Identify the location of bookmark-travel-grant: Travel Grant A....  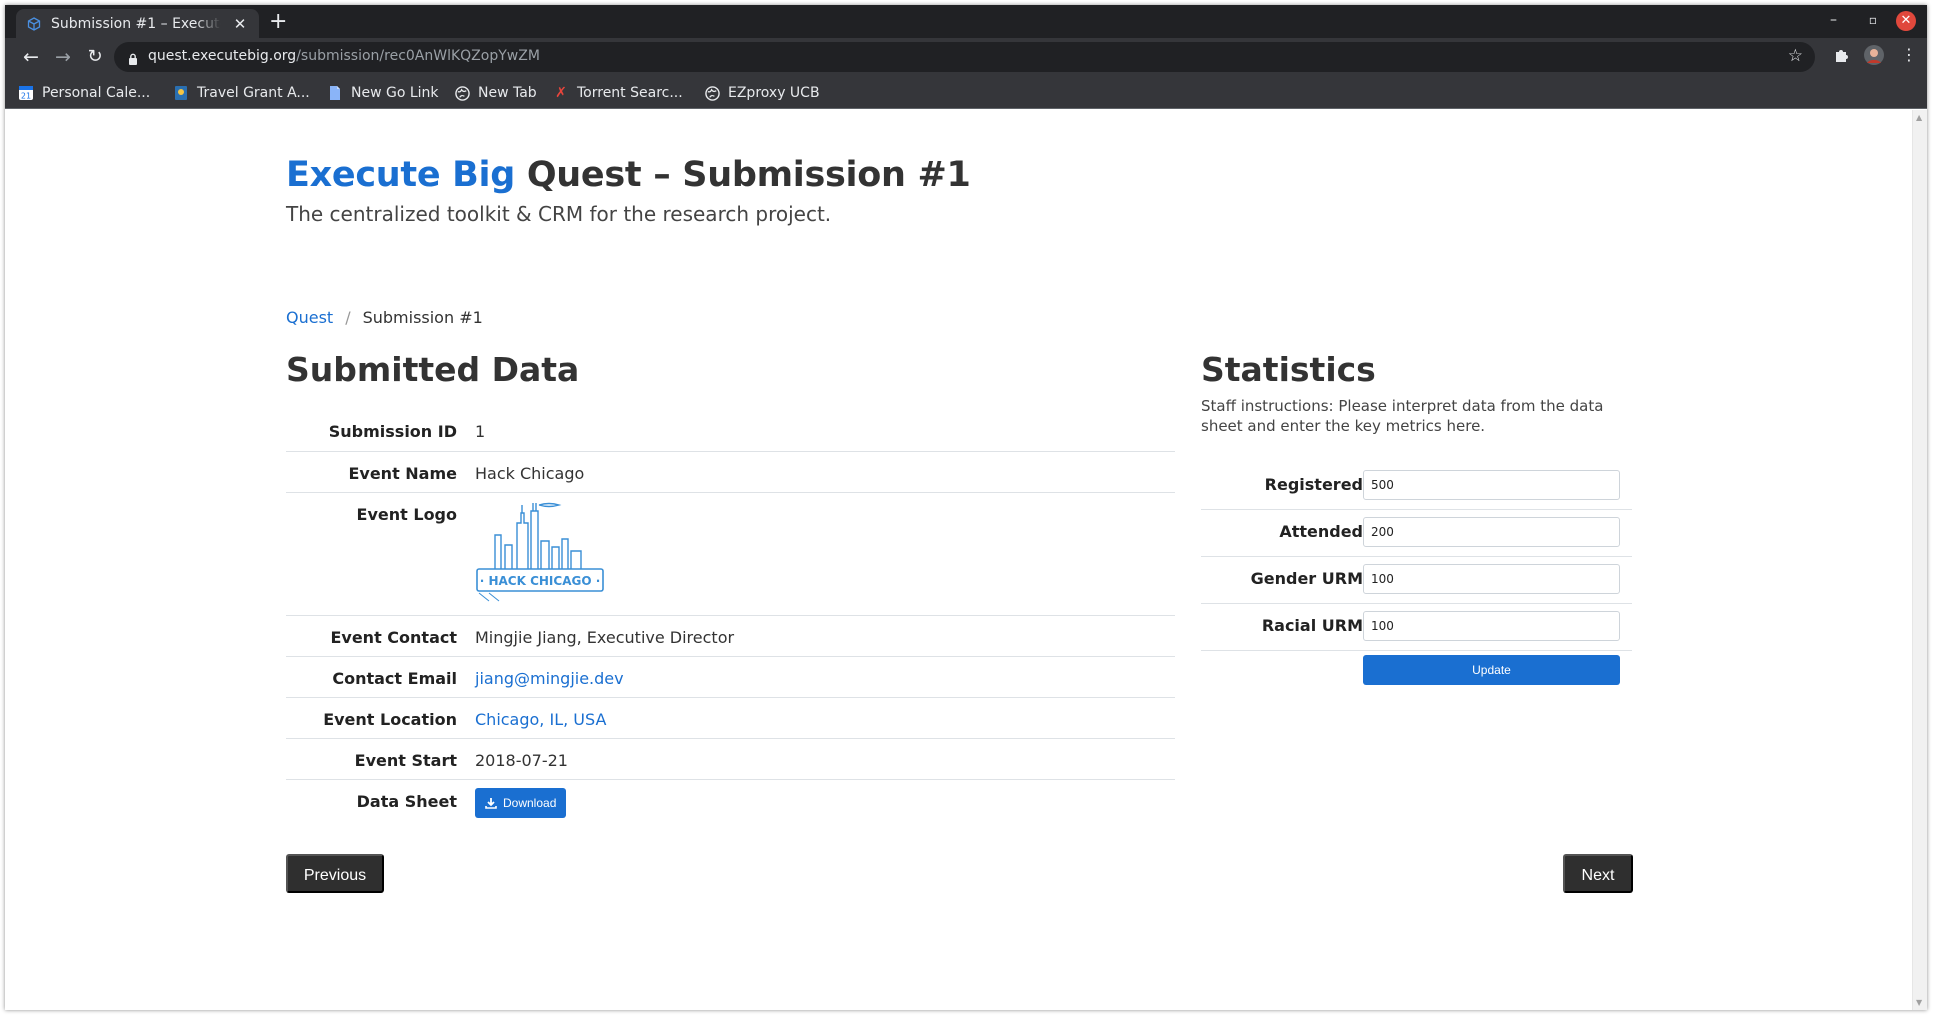
(241, 93).